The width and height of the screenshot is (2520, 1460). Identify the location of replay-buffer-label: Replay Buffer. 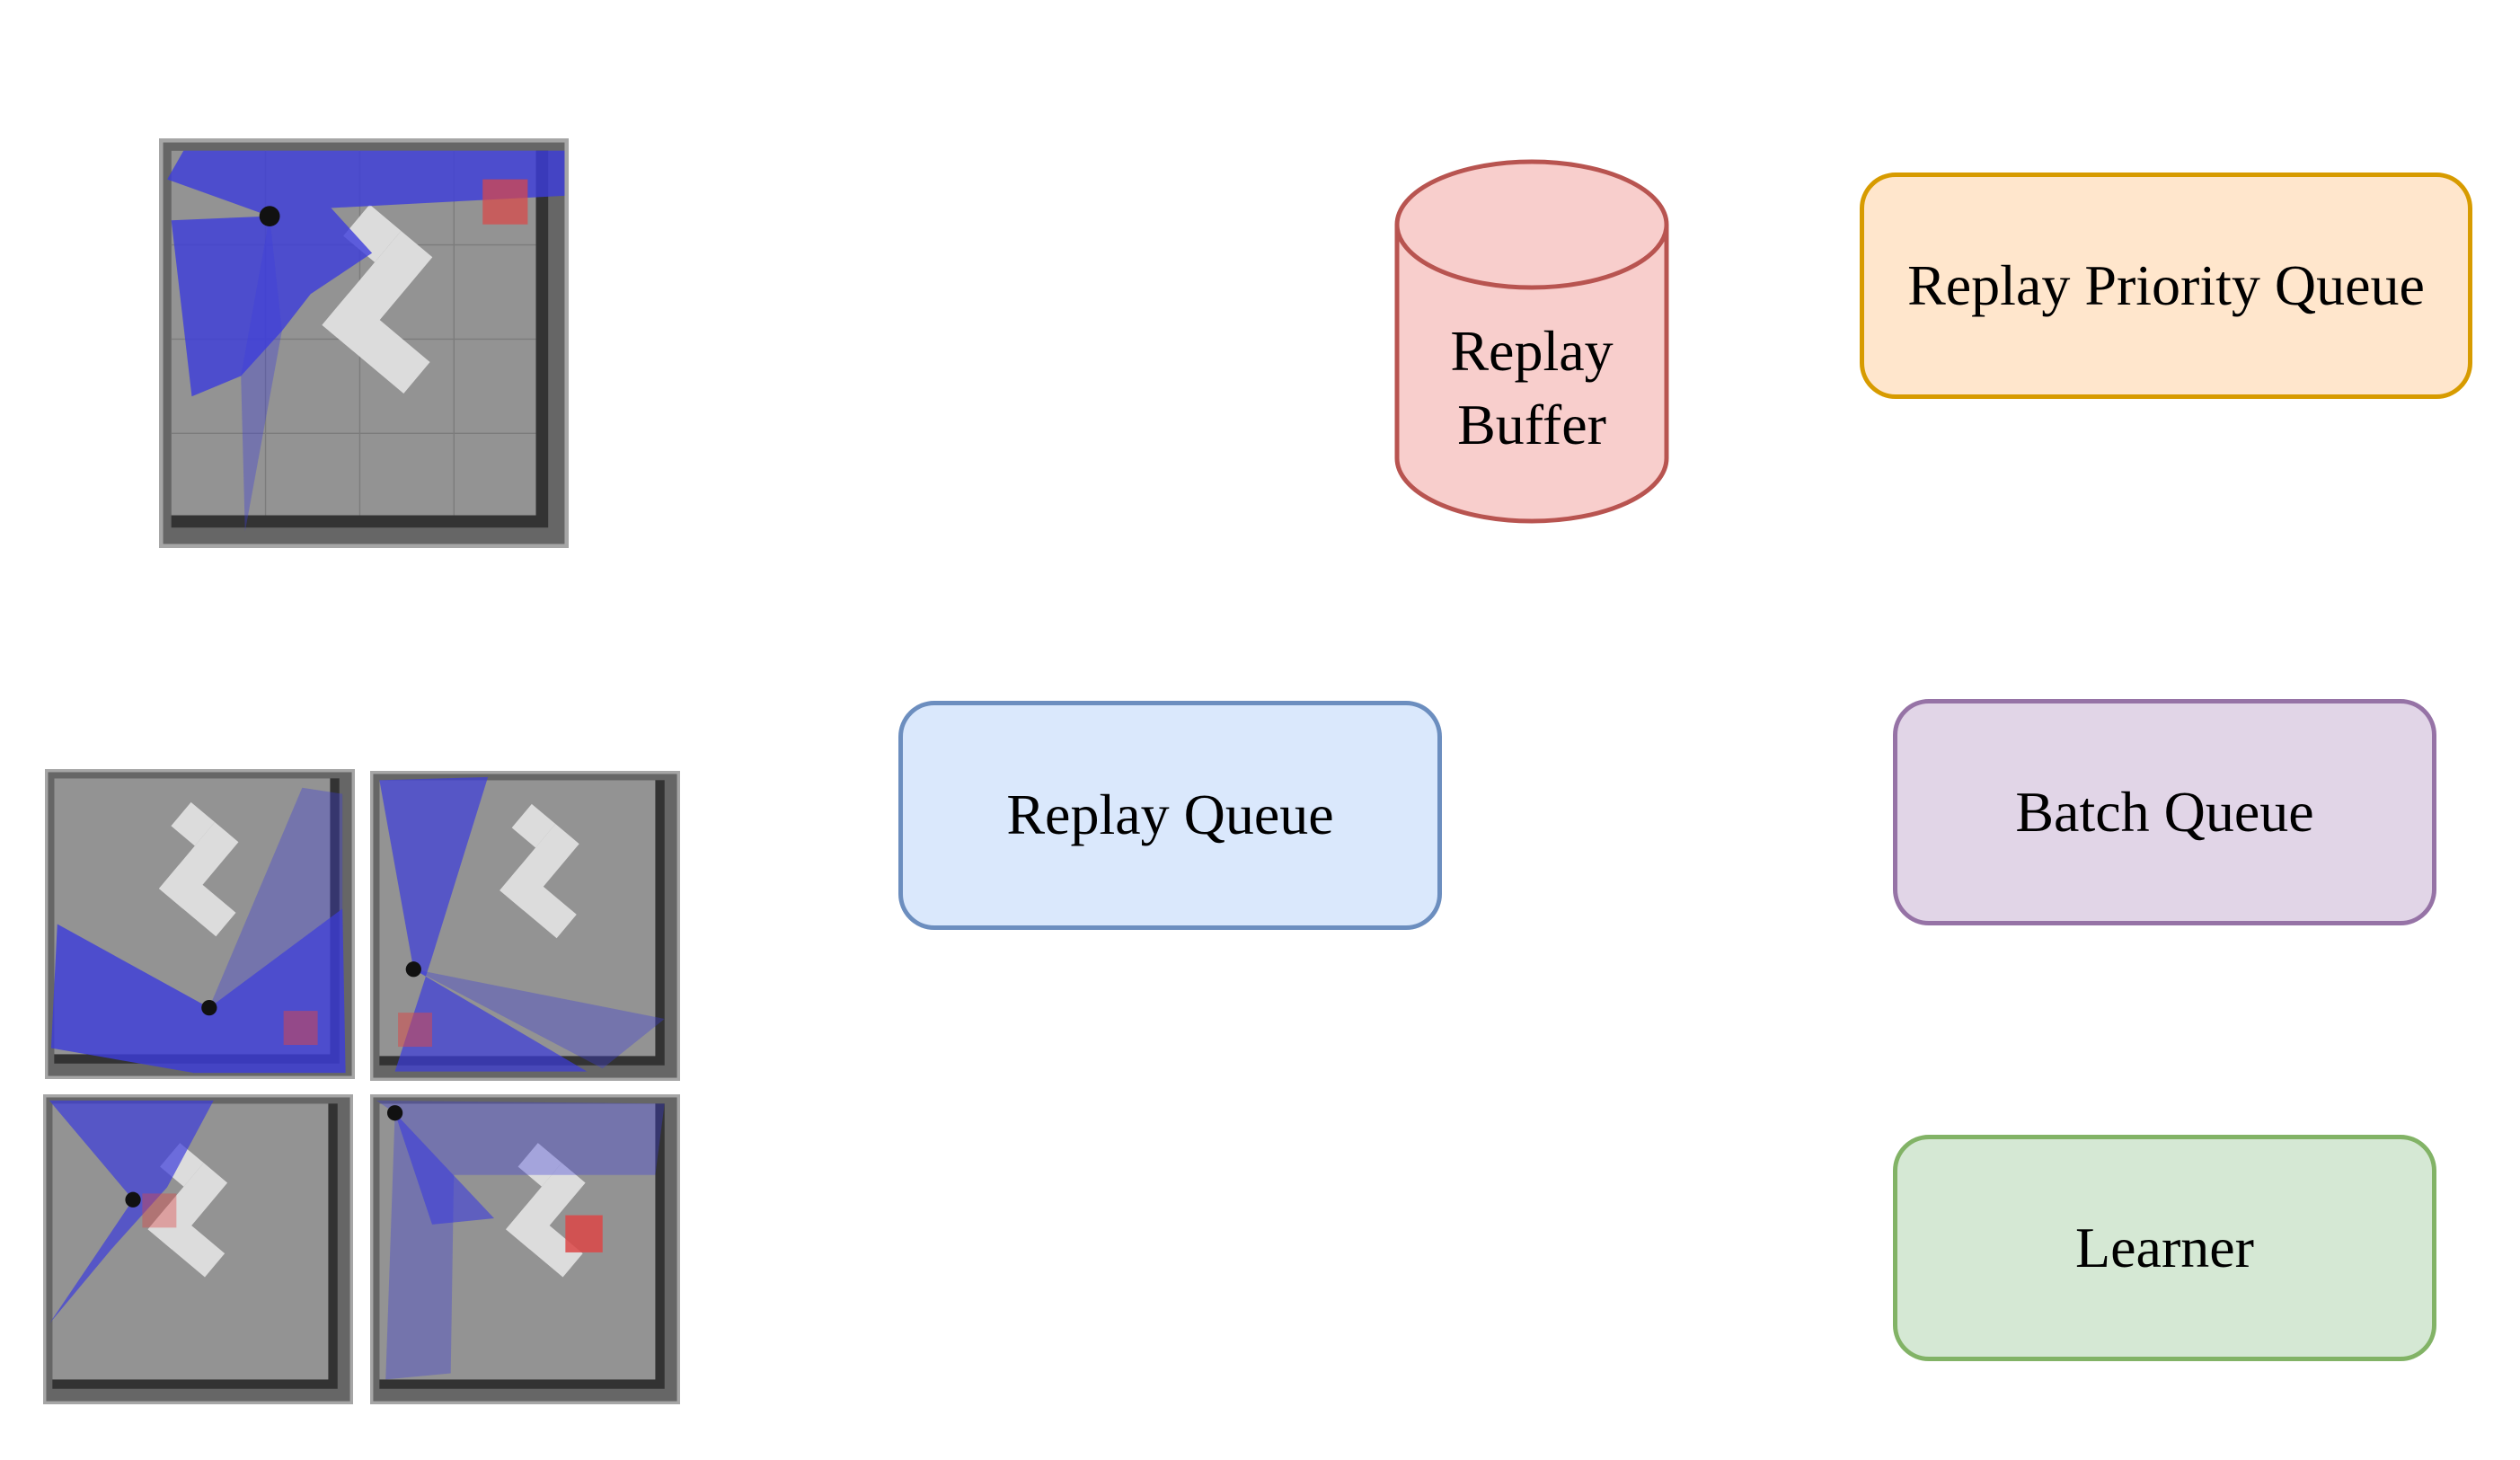
(1532, 388).